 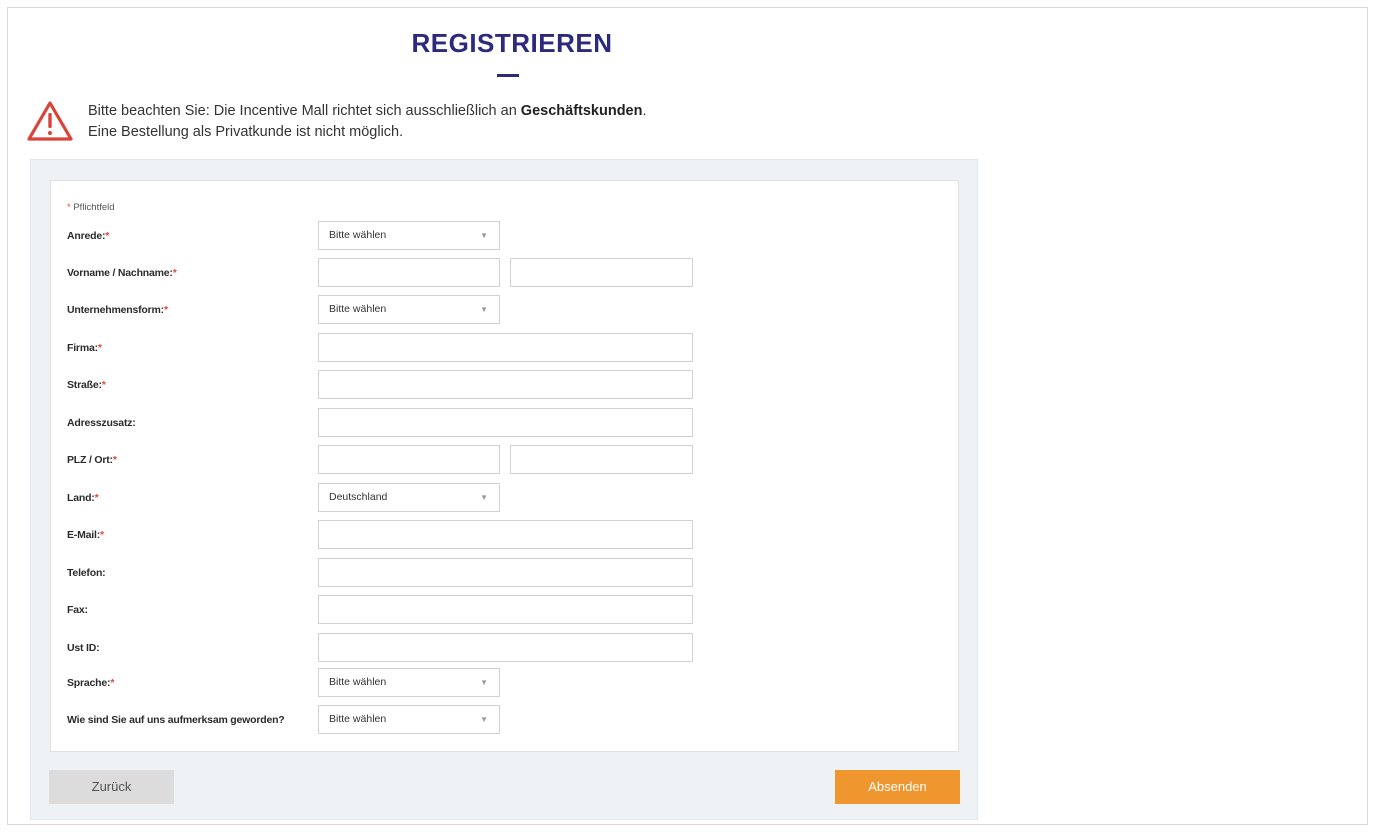 I want to click on row-strasse: Straße:*, so click(x=504, y=385).